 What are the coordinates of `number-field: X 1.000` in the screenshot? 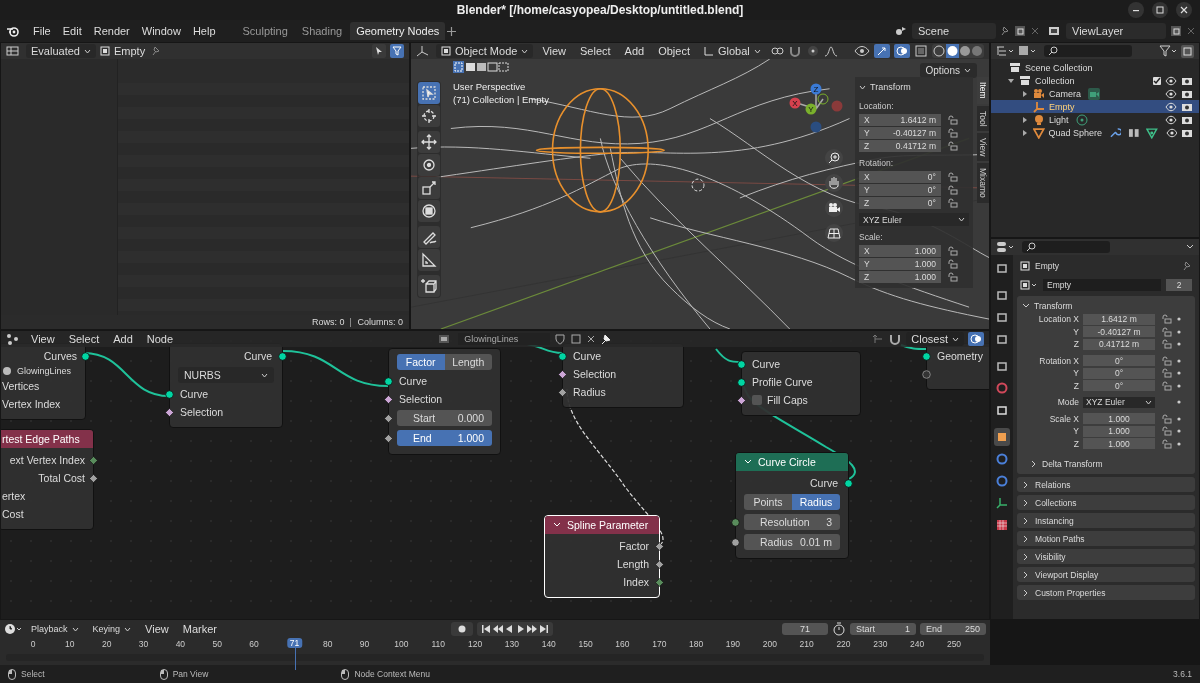 It's located at (900, 251).